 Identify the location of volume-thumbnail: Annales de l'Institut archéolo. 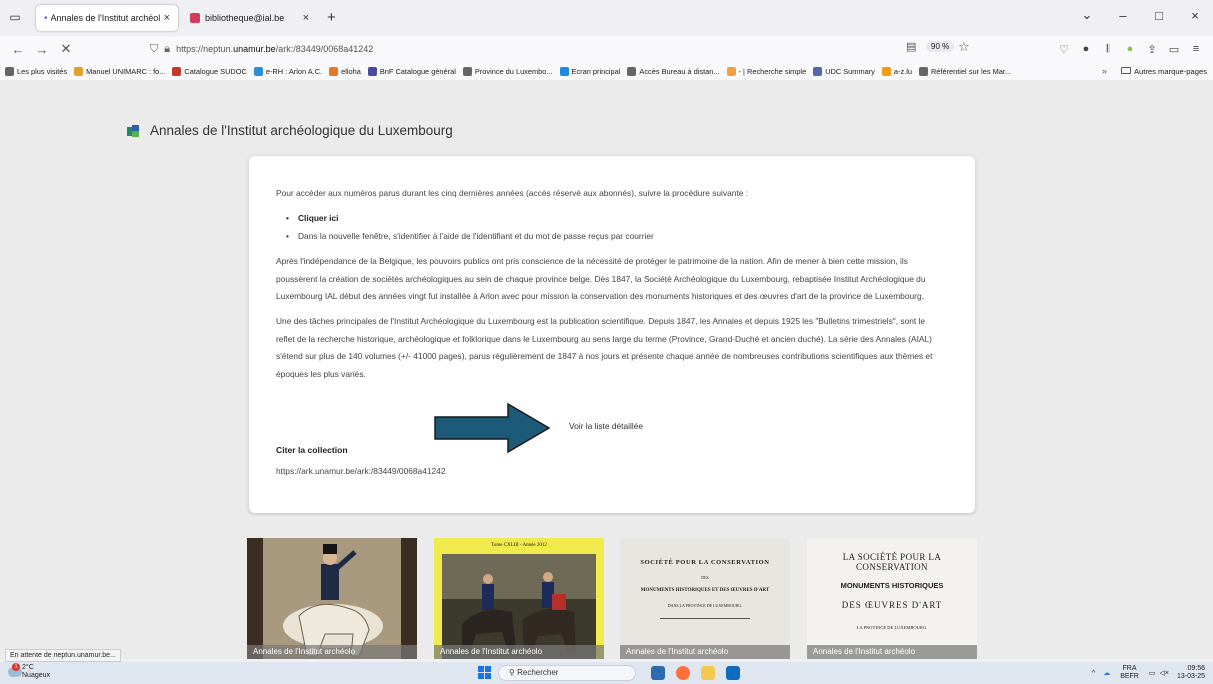
(332, 598).